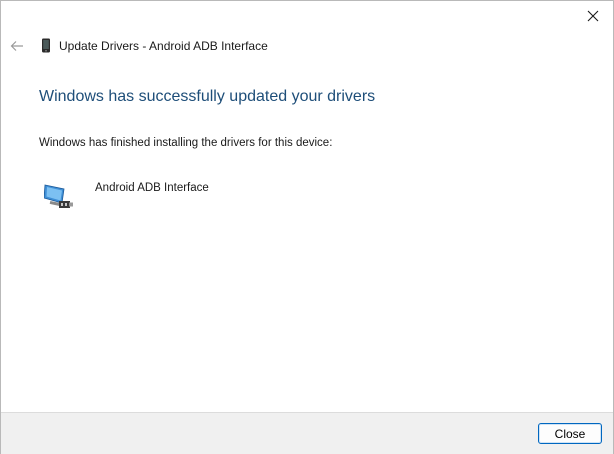  I want to click on back-button, so click(17, 46).